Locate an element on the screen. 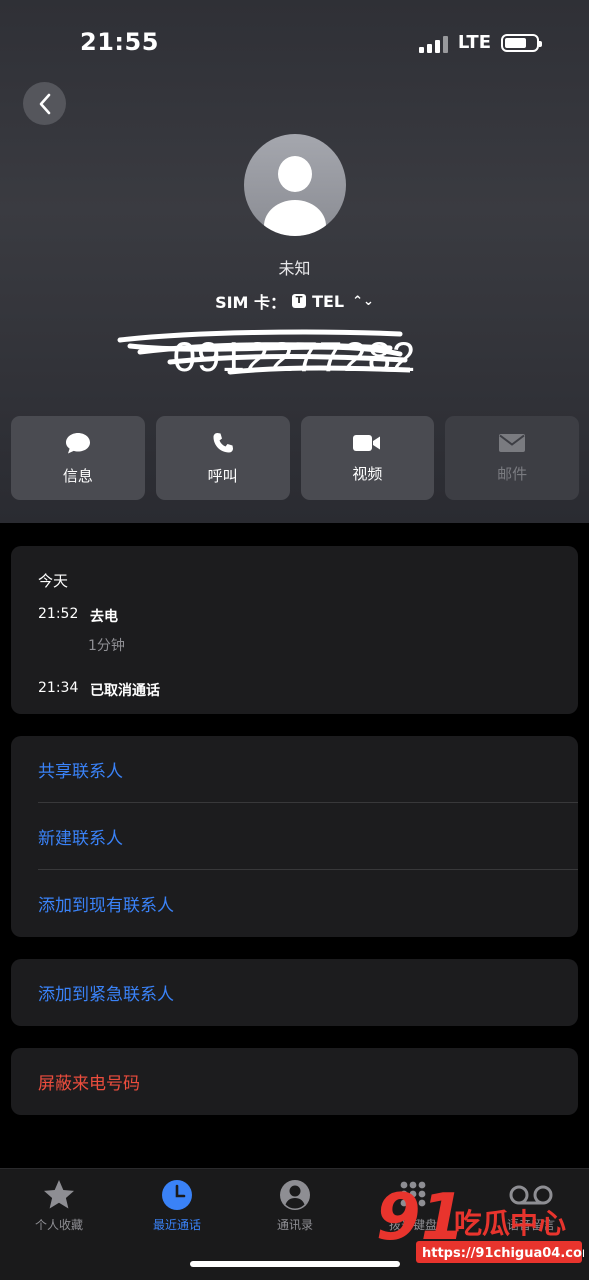 The height and width of the screenshot is (1280, 589). signal-icon is located at coordinates (433, 43).